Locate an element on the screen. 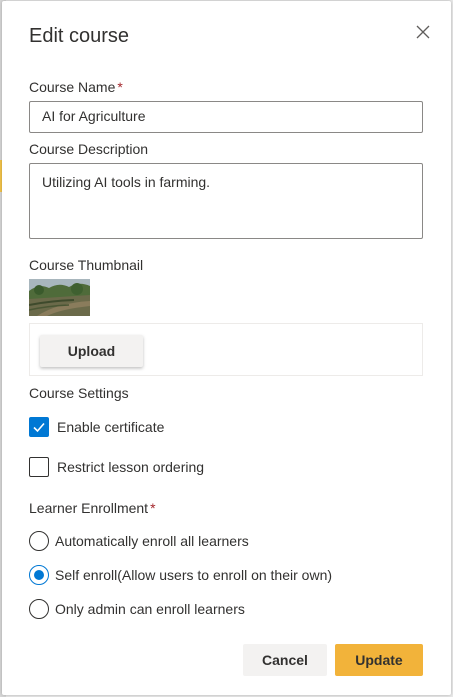  radio-admin-enroll is located at coordinates (39, 609).